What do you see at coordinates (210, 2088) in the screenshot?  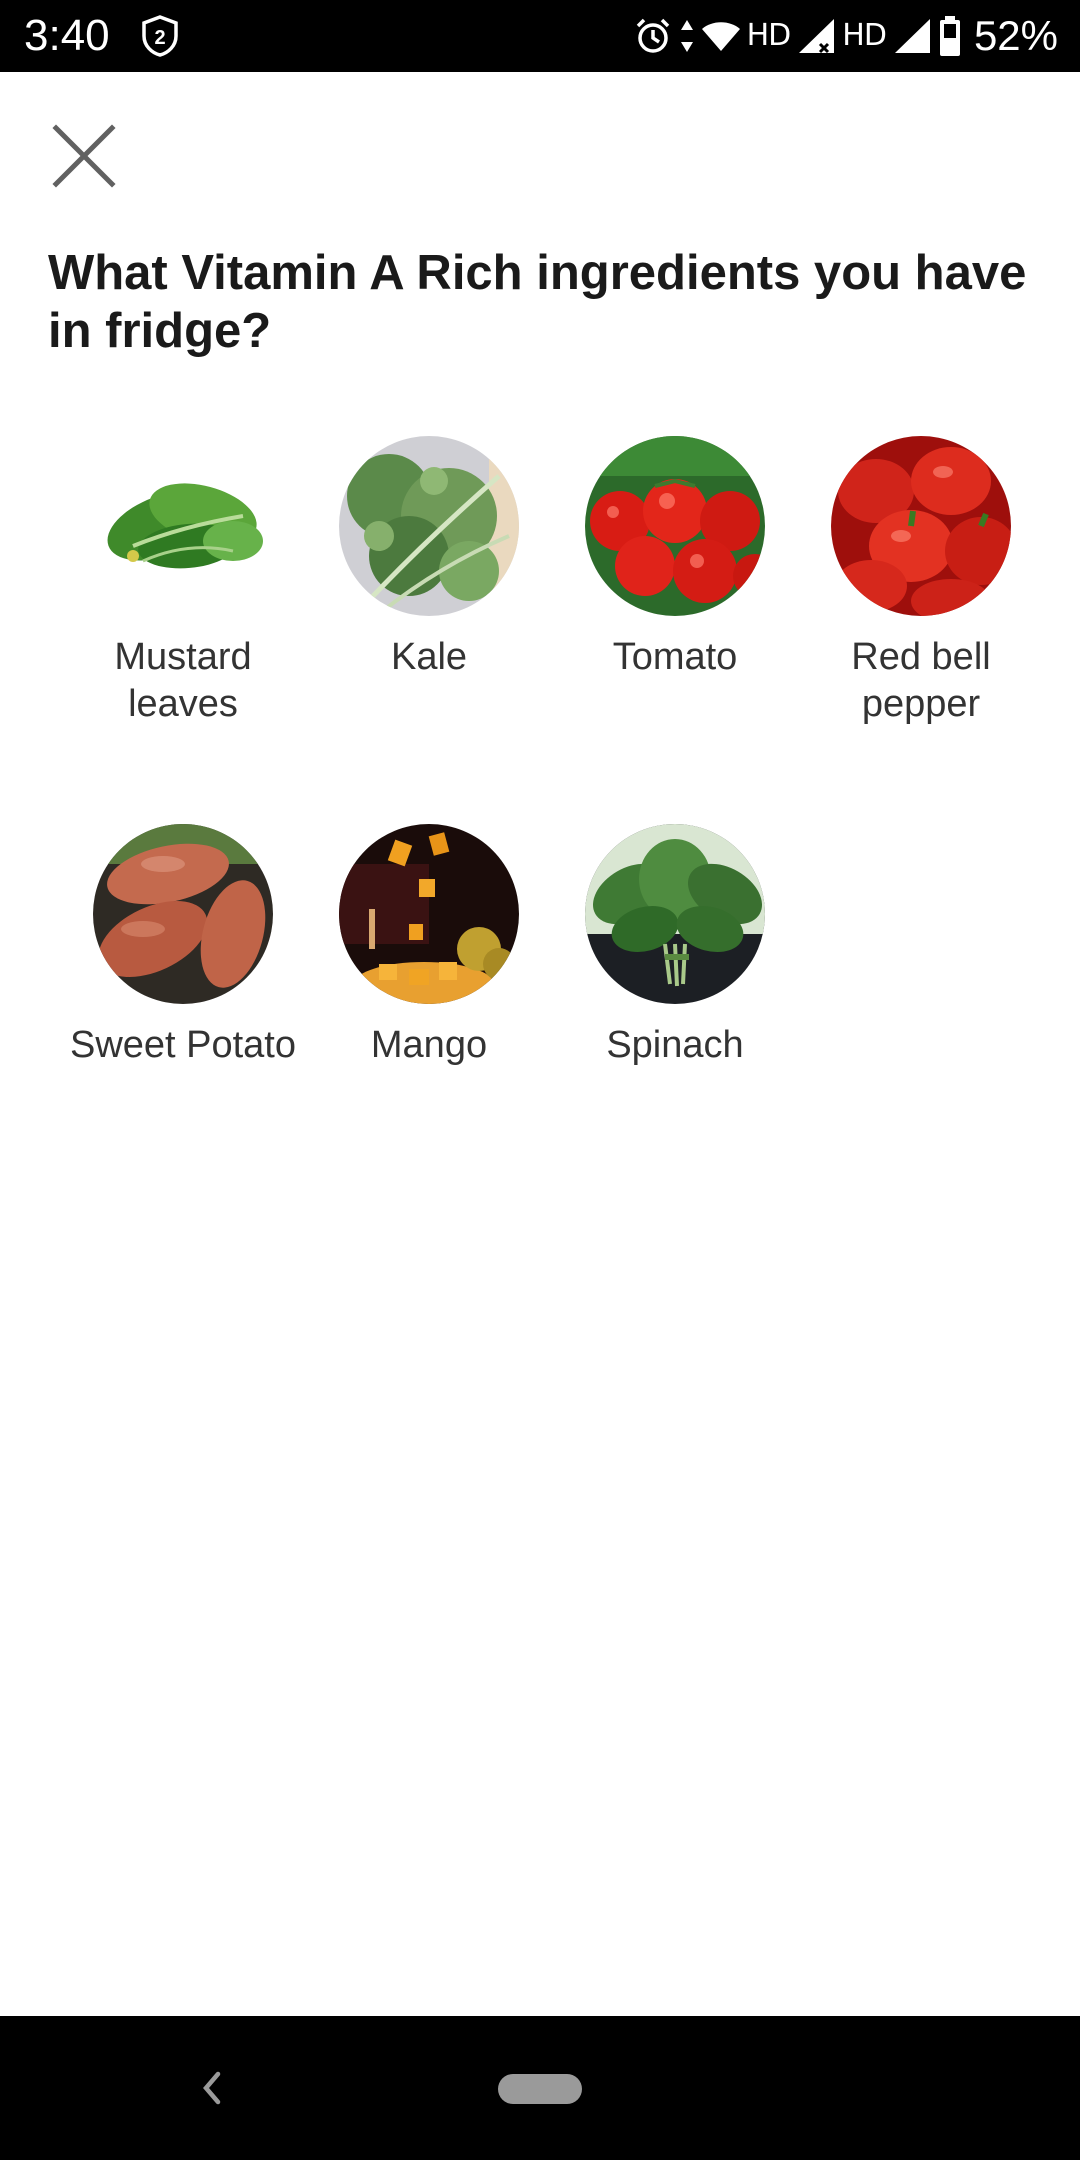 I see `back-icon` at bounding box center [210, 2088].